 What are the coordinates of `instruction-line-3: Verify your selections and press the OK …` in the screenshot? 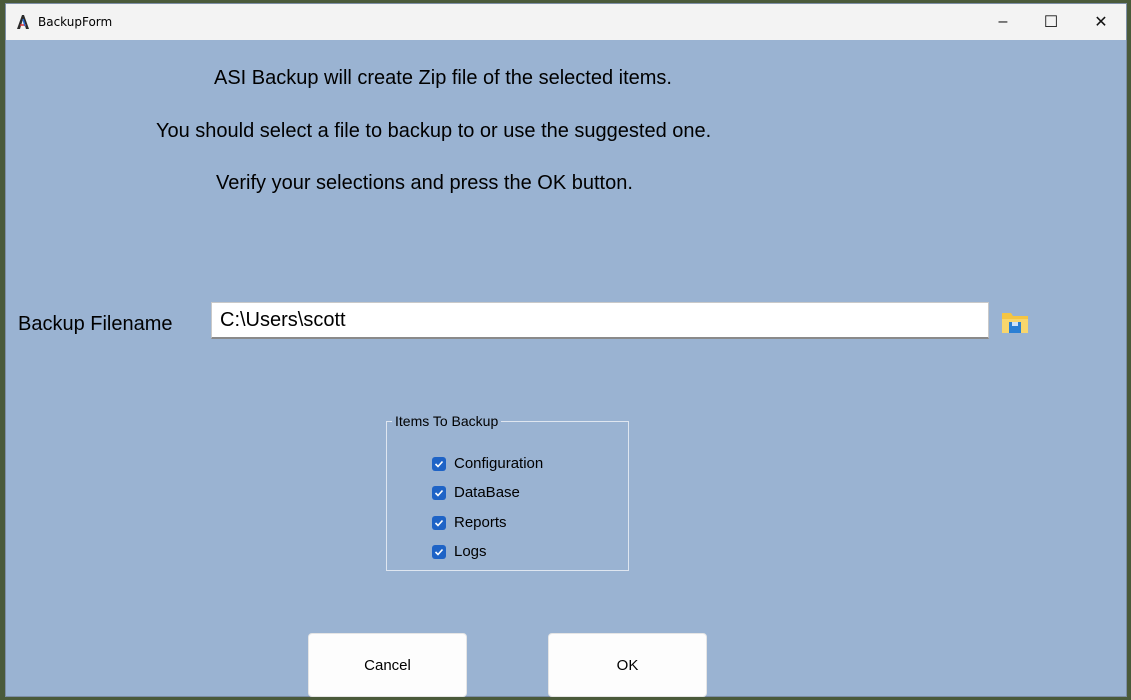 It's located at (424, 183).